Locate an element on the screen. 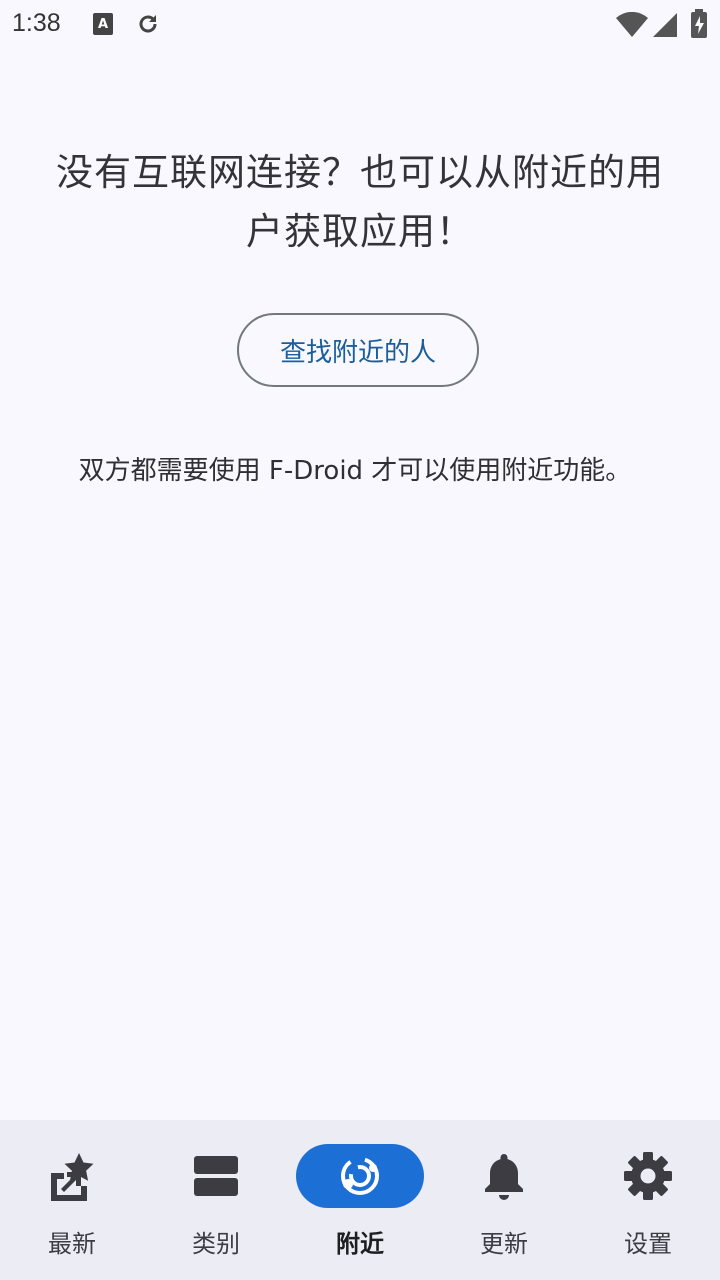 This screenshot has width=720, height=1280. keyboard-a-icon: A is located at coordinates (103, 26).